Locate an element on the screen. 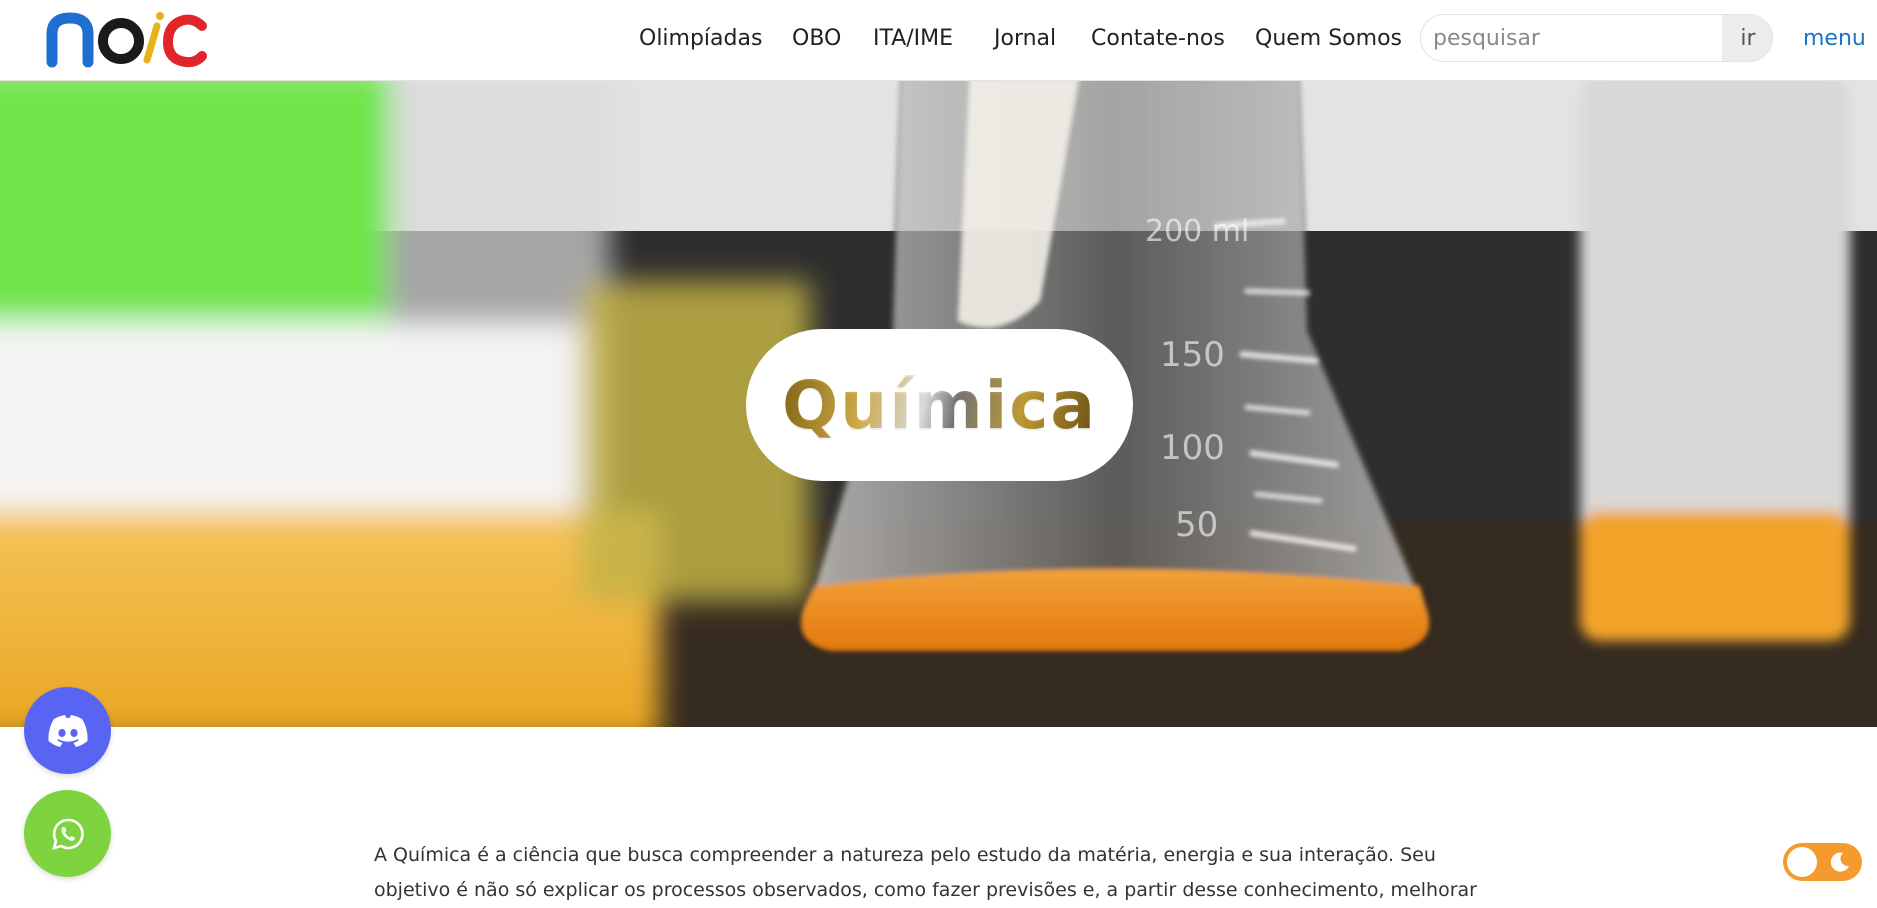 Image resolution: width=1877 pixels, height=908 pixels. nav-olimpiadas: Olimpíadas is located at coordinates (700, 39).